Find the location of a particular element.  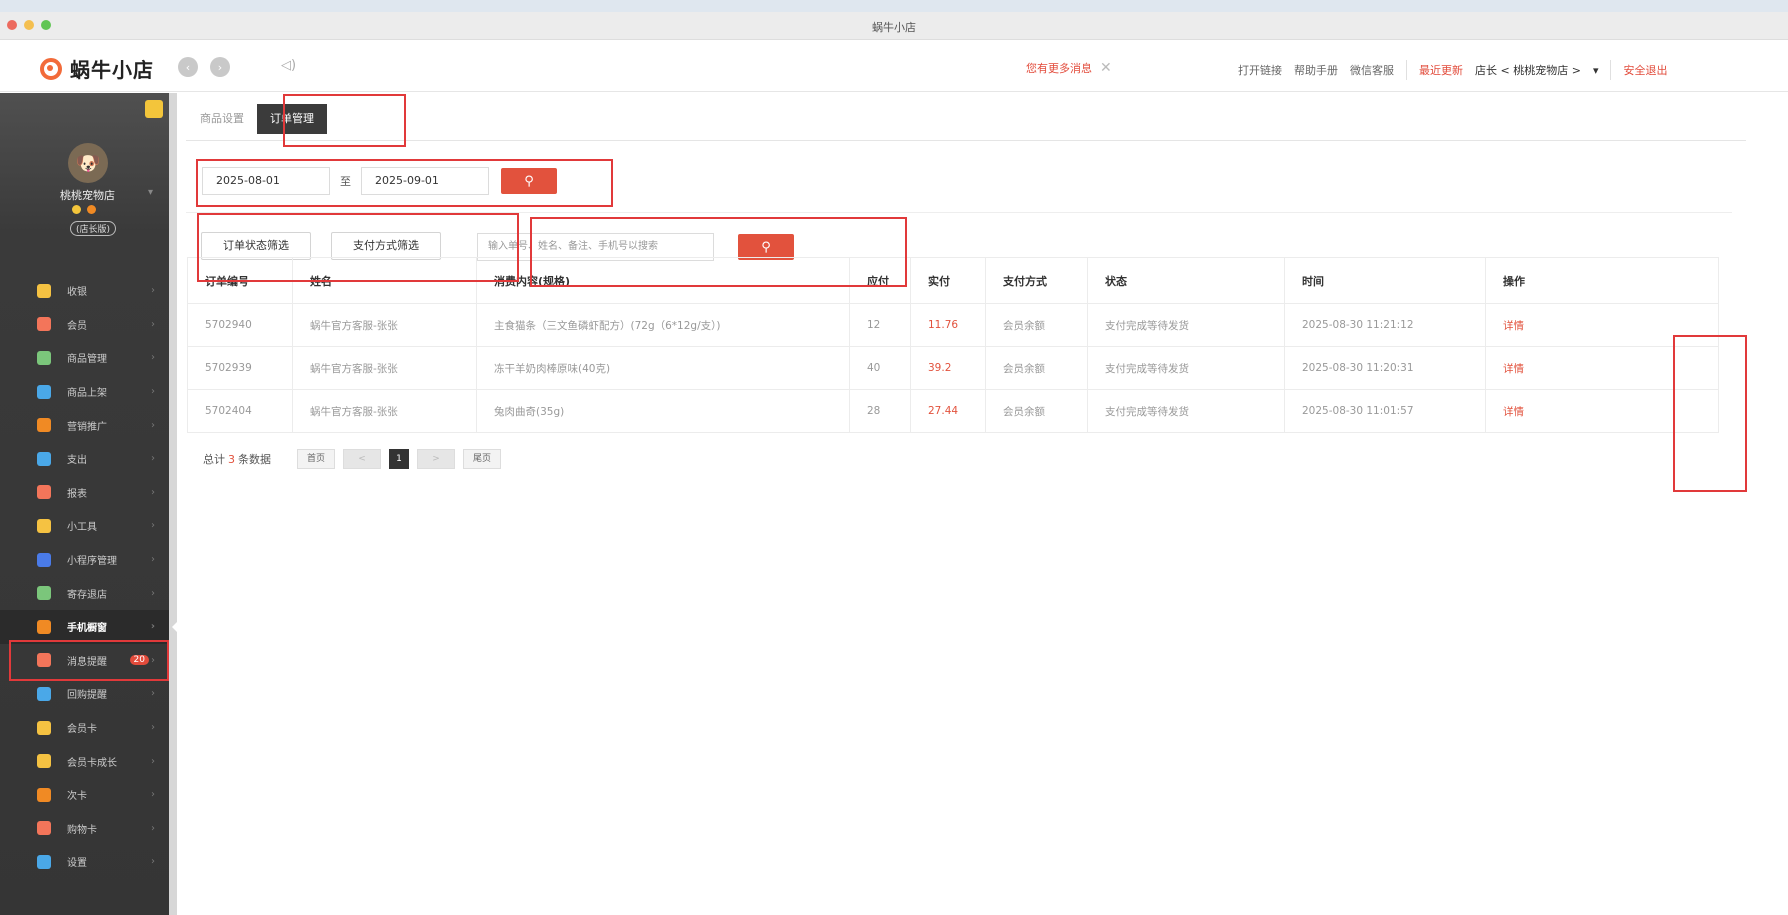

sidebar-item: 会员 › is located at coordinates (84, 325).